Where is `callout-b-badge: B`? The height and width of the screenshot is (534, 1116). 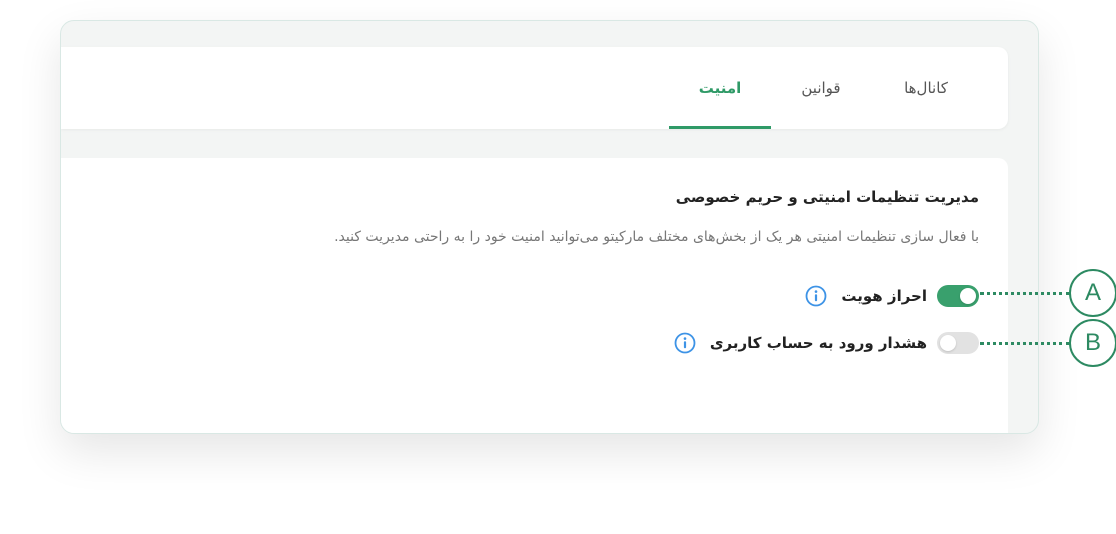 callout-b-badge: B is located at coordinates (1092, 343).